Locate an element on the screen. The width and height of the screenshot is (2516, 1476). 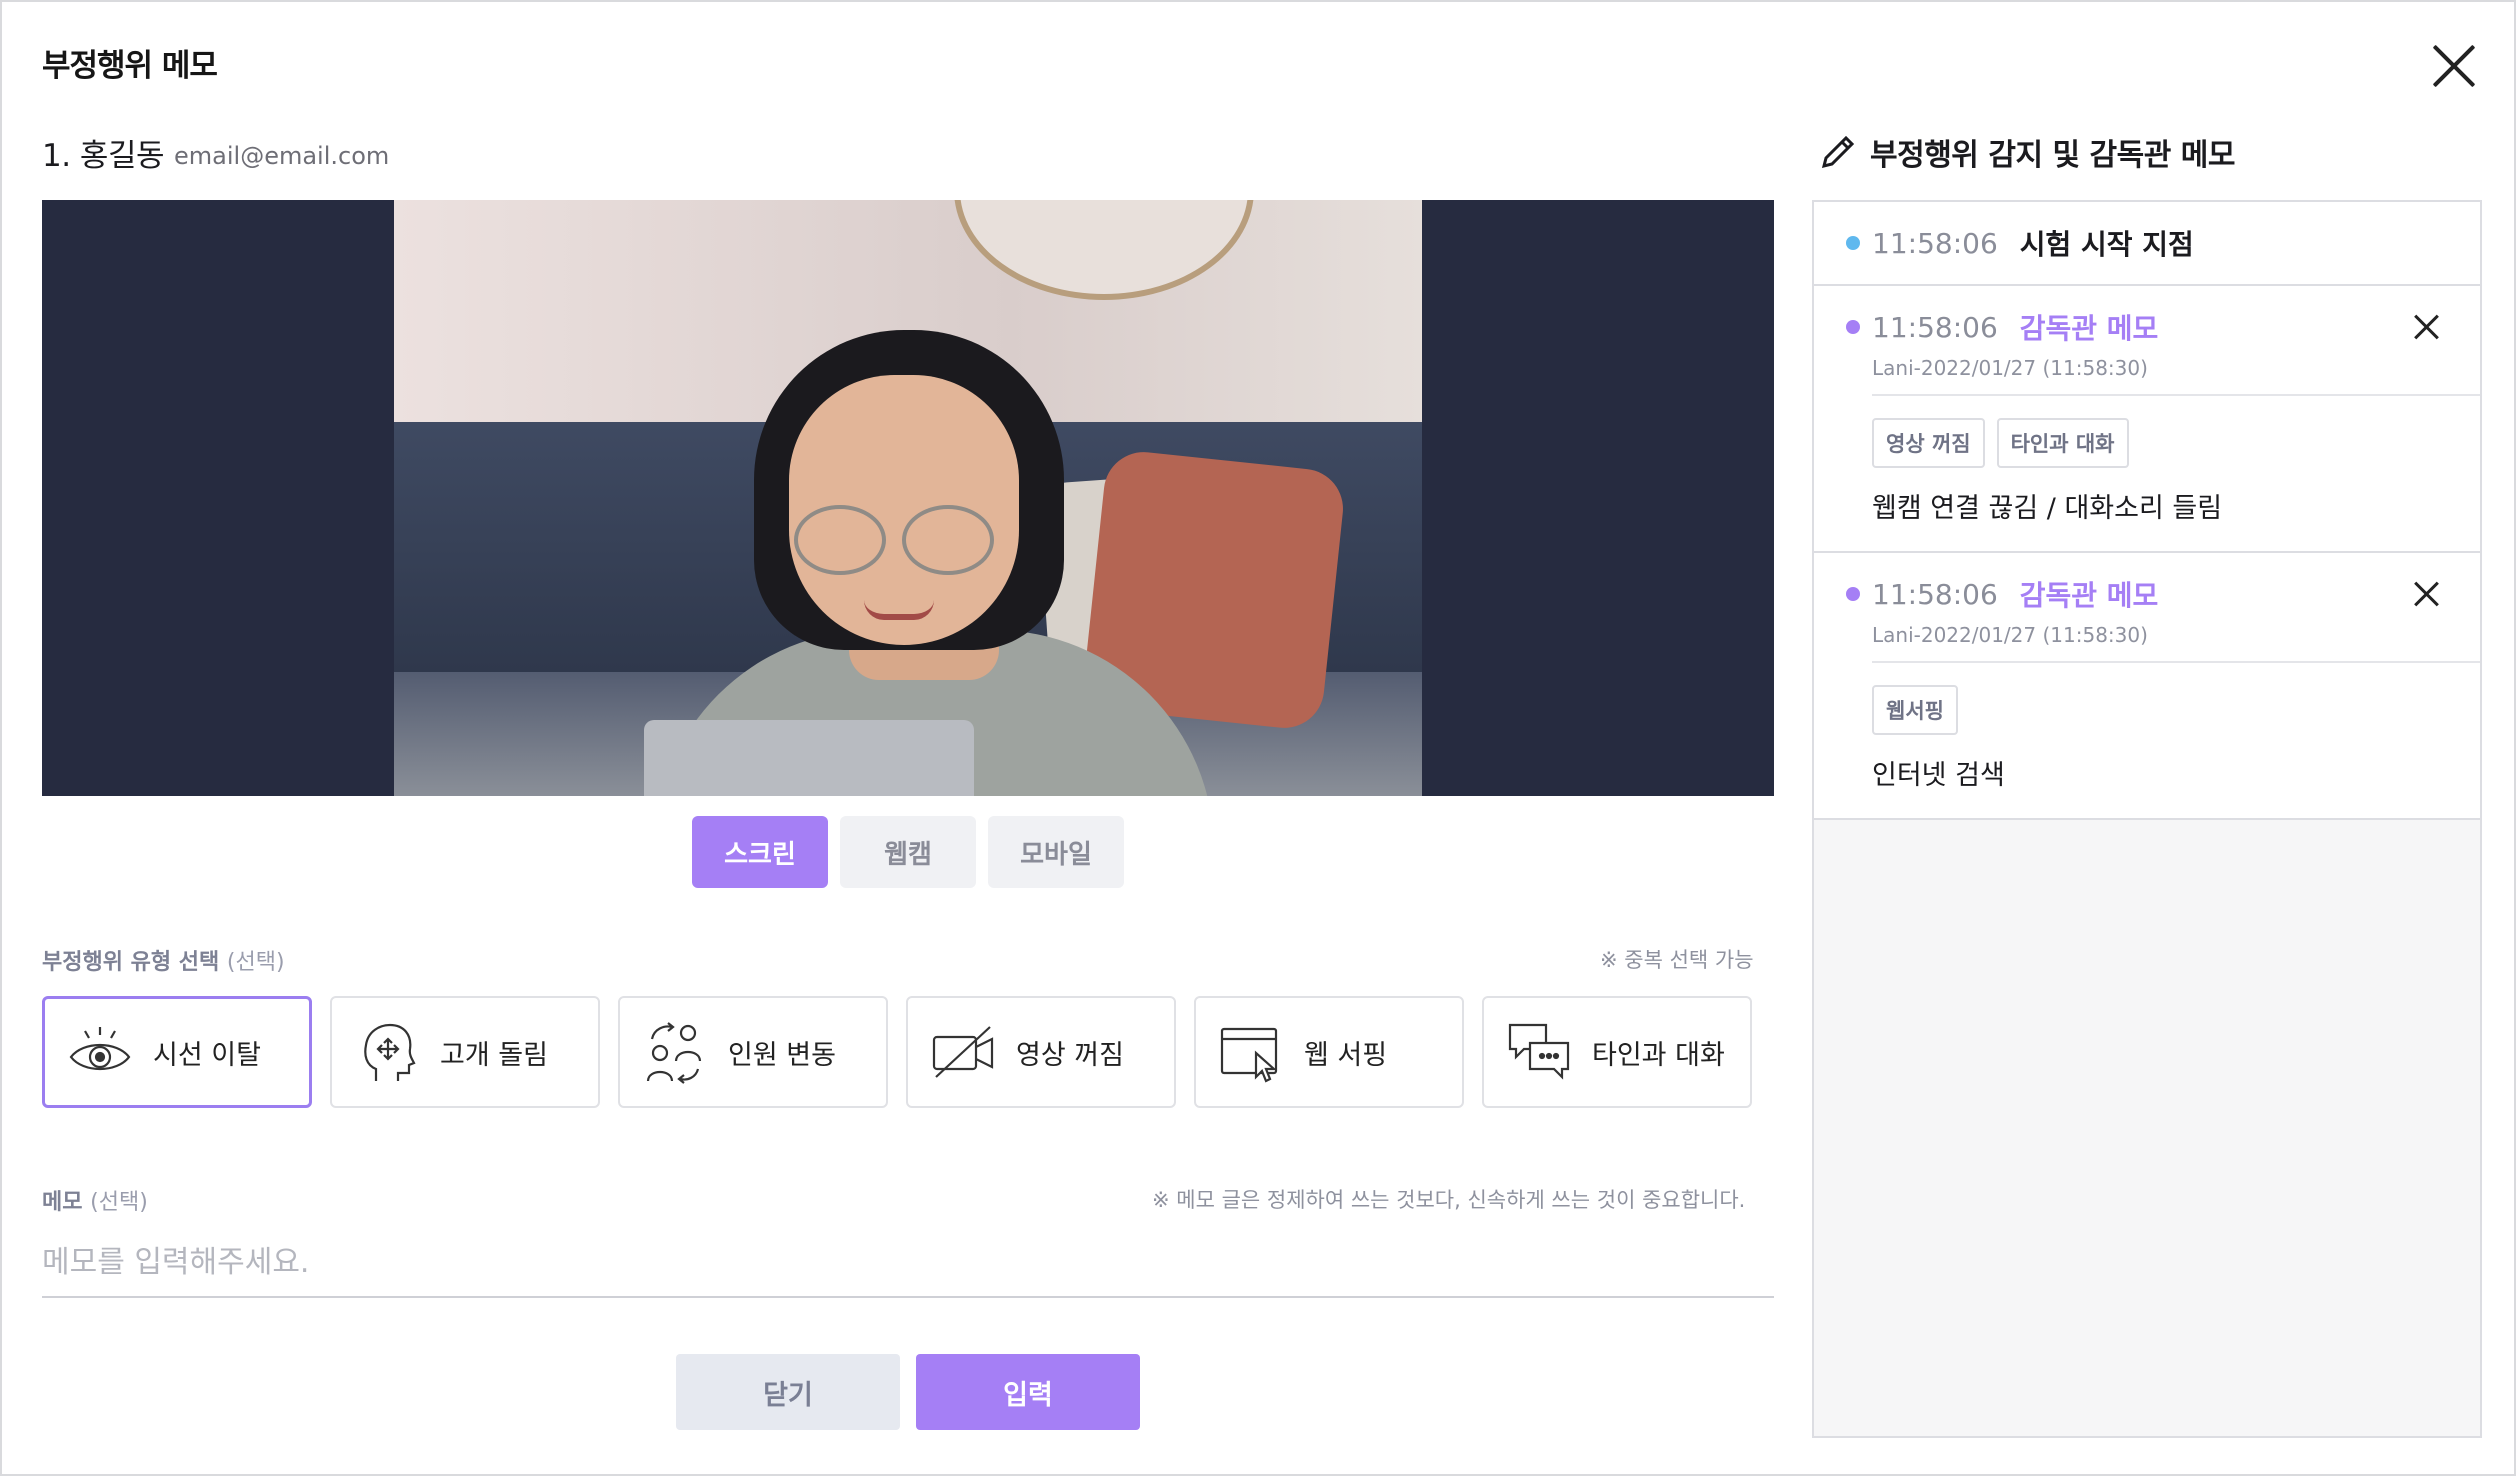
type-section-label: 부정행위 유형 선택 (선택) is located at coordinates (163, 960).